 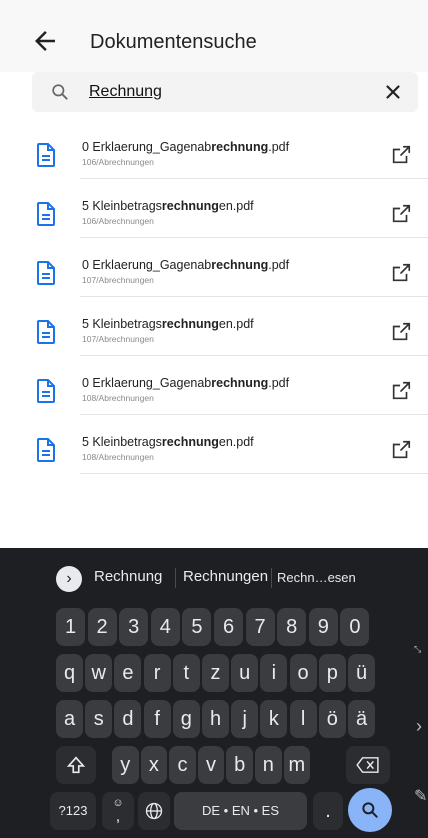 I want to click on key-0: 0, so click(x=355, y=627).